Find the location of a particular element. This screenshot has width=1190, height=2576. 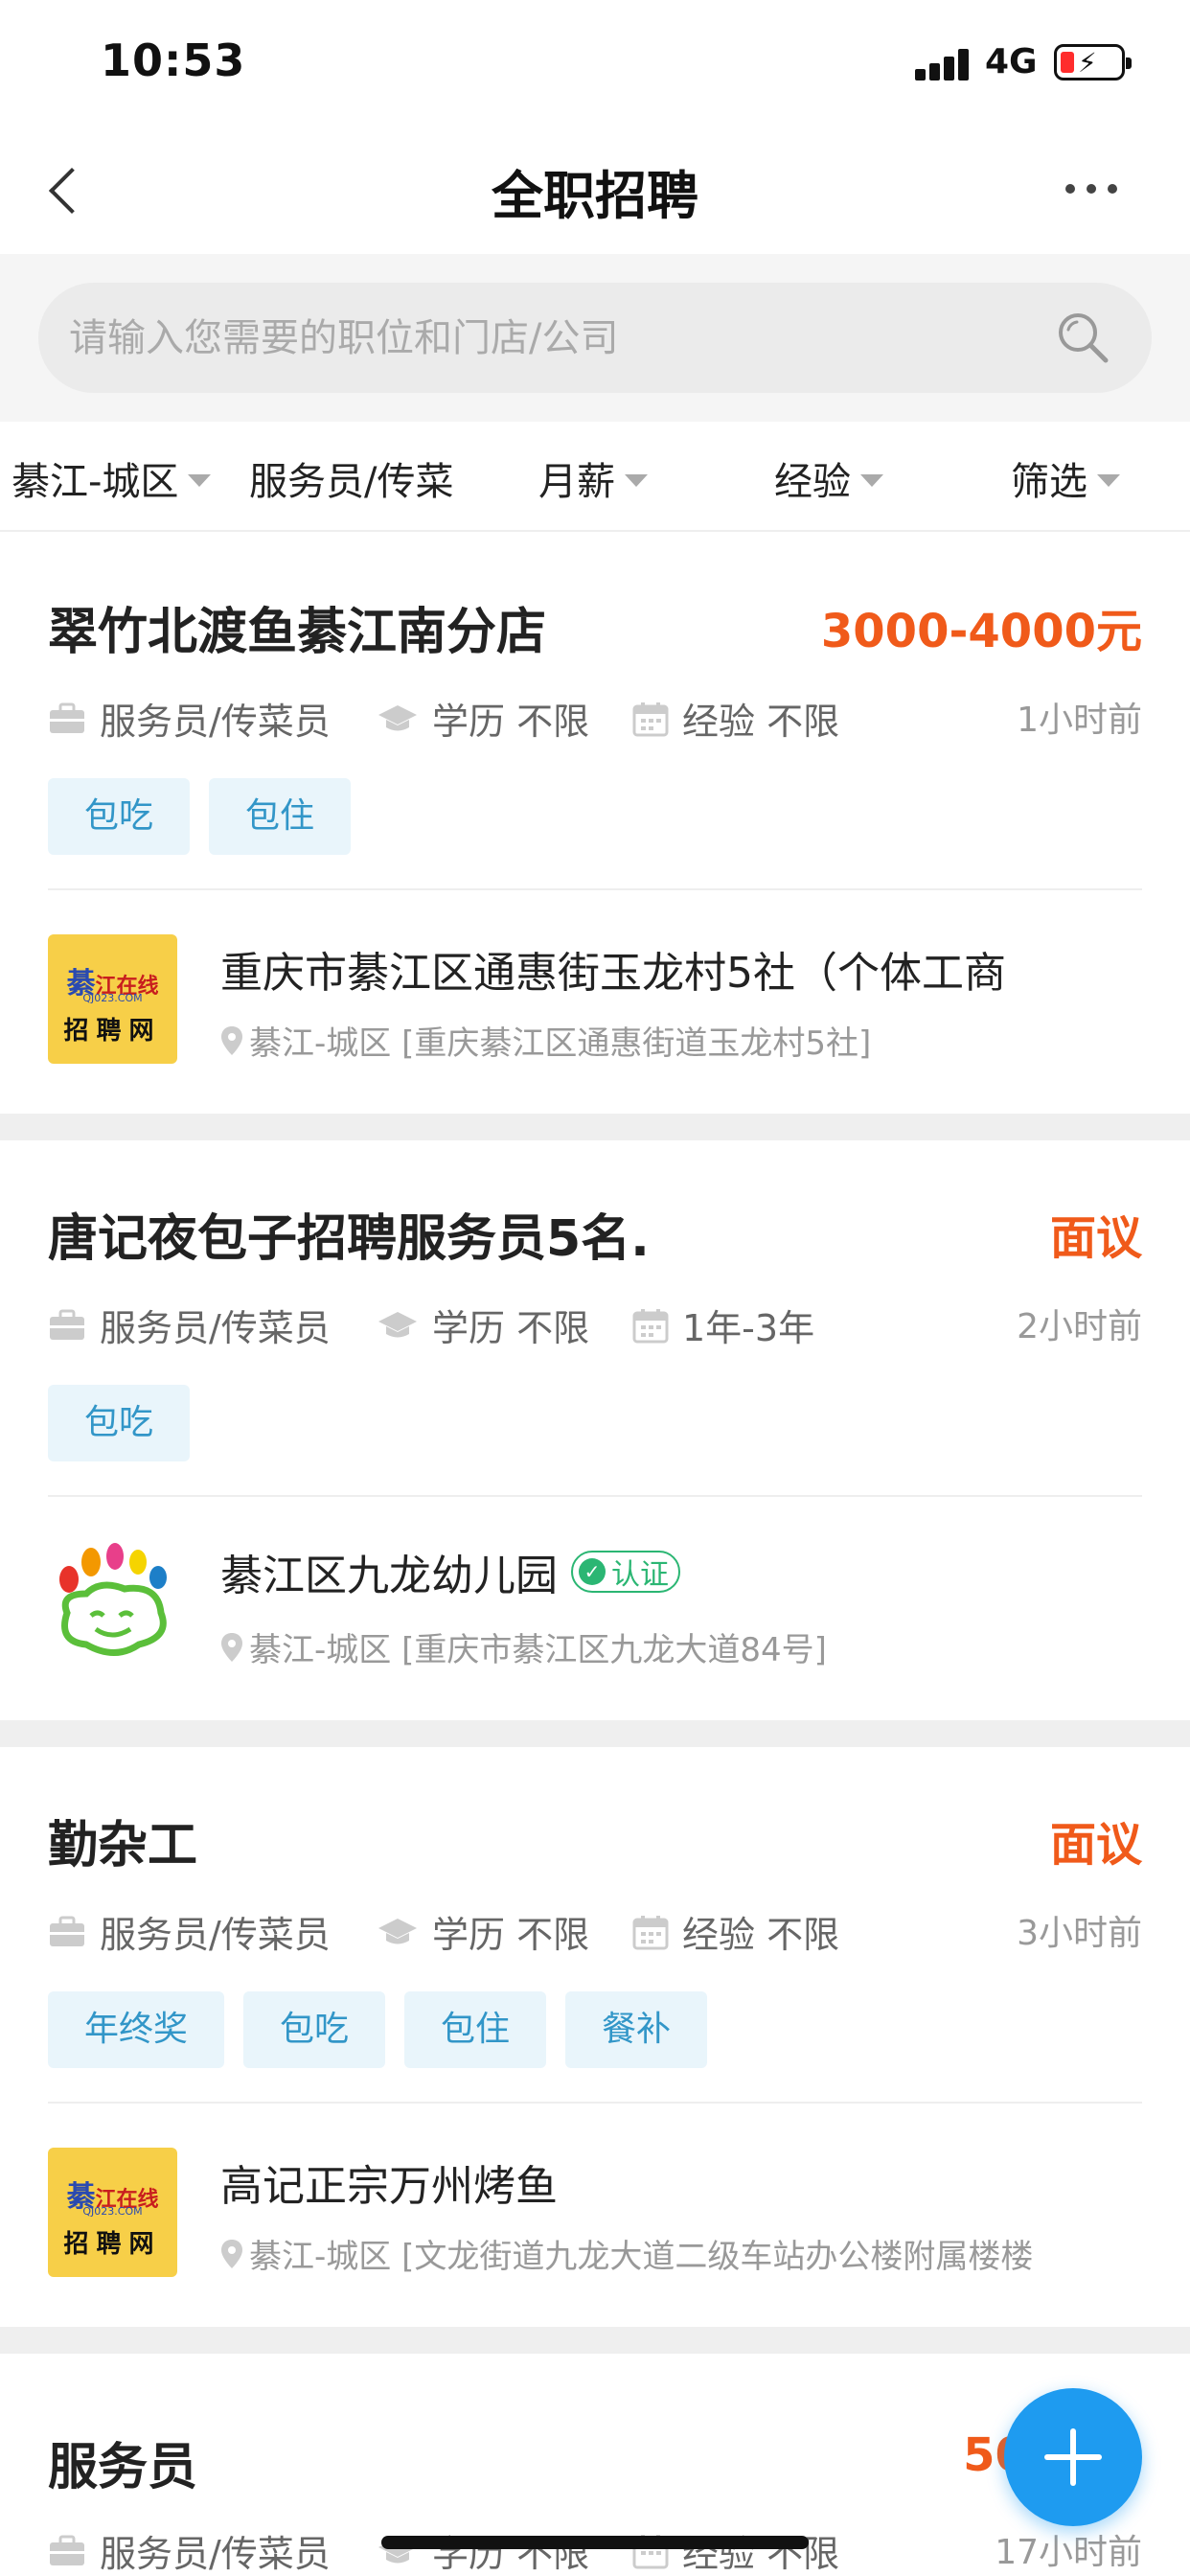

job-meta: 服务员/传菜员 学历 不限 1年-3年 2小时前 is located at coordinates (595, 1327).